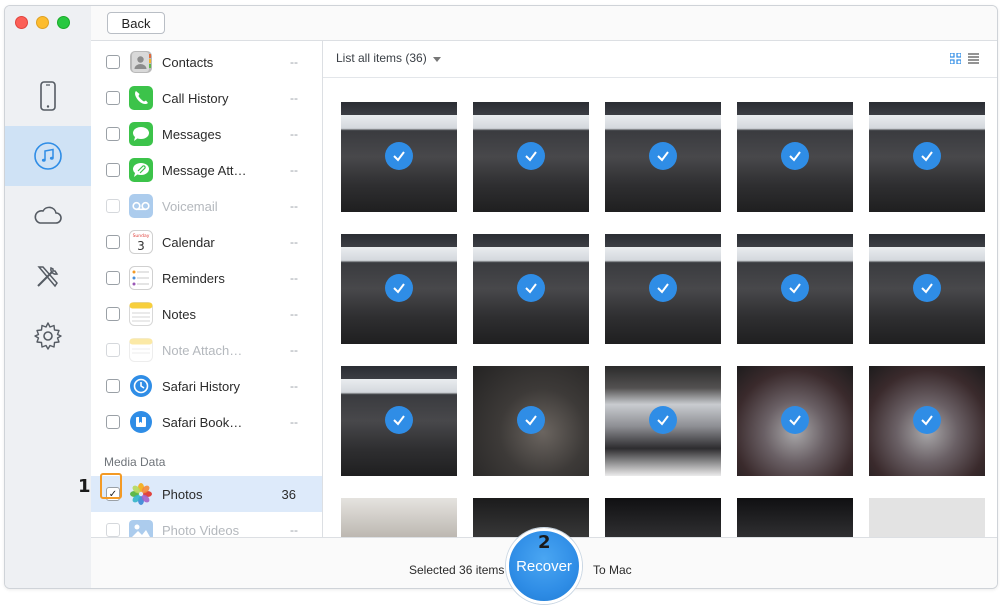 Image resolution: width=1000 pixels, height=608 pixels. What do you see at coordinates (141, 242) in the screenshot?
I see `calendar-icon: Sunday 3` at bounding box center [141, 242].